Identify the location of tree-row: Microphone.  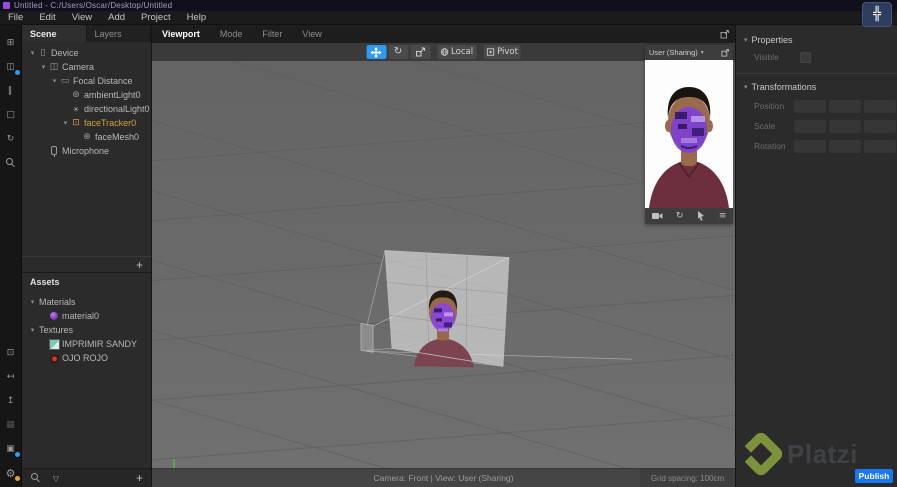
(86, 151).